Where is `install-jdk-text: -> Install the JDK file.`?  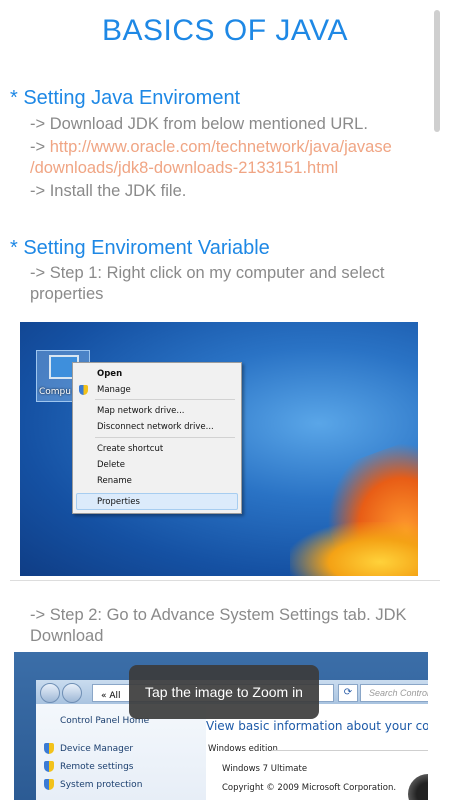
install-jdk-text: -> Install the JDK file. is located at coordinates (108, 191).